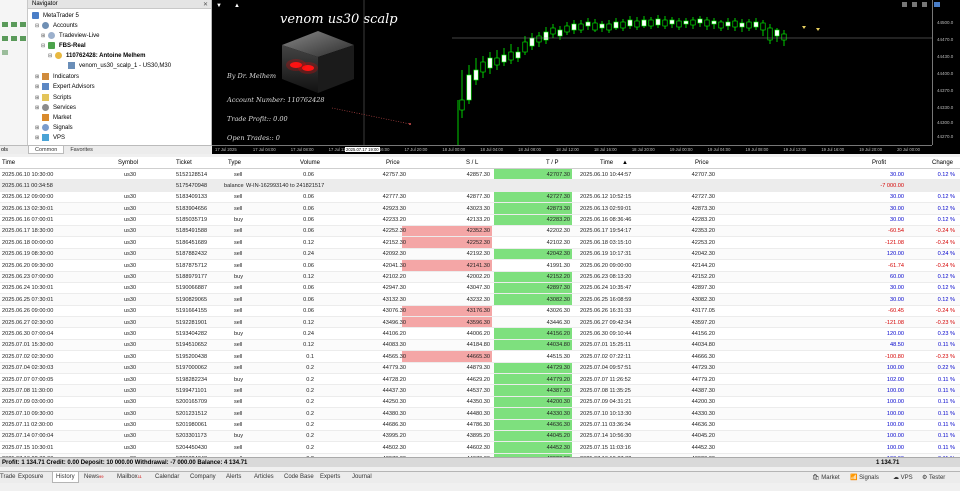  What do you see at coordinates (946, 220) in the screenshot?
I see `cell-change: 0.12 %` at bounding box center [946, 220].